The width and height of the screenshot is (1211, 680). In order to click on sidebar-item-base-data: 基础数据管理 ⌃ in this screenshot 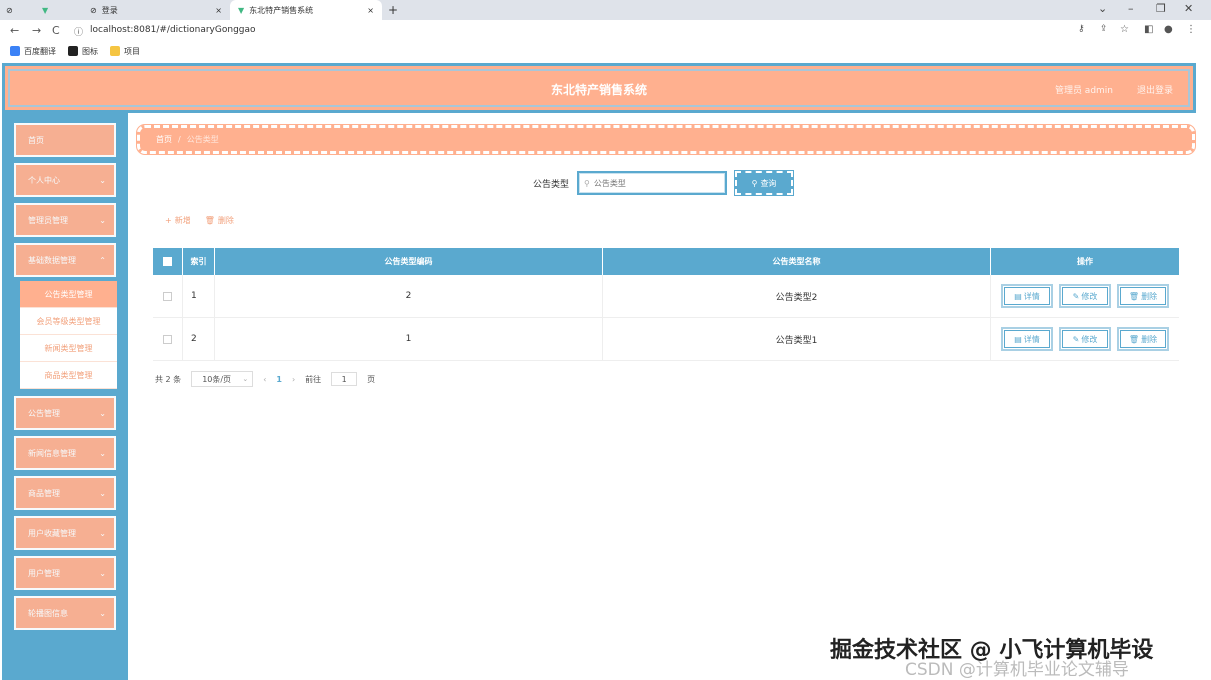, I will do `click(65, 260)`.